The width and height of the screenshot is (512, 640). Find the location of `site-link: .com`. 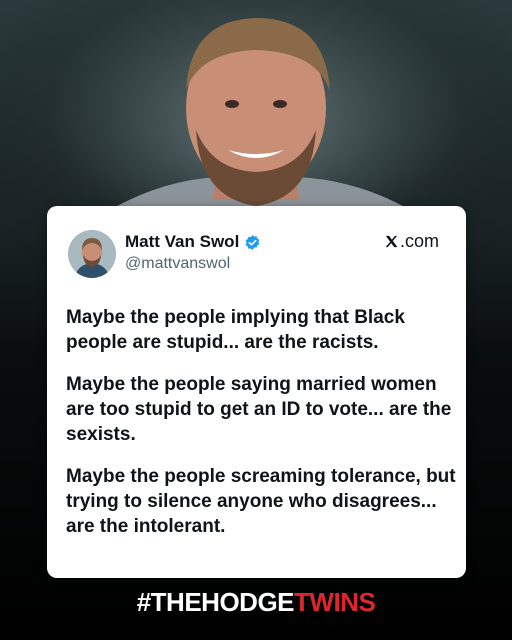

site-link: .com is located at coordinates (411, 241).